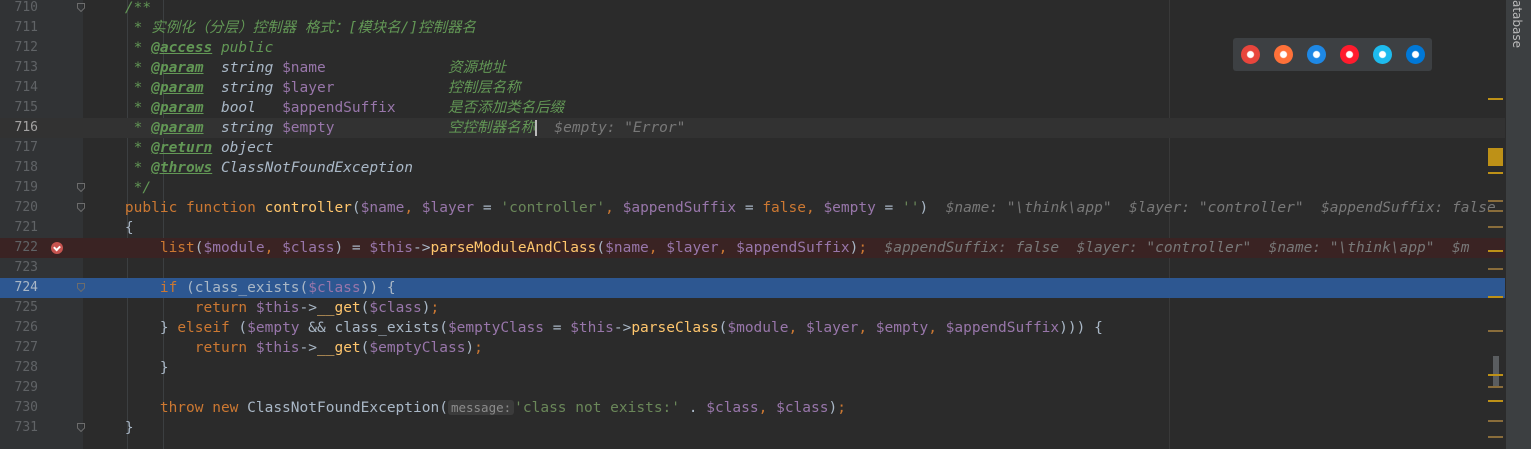 This screenshot has height=449, width=1531. Describe the element at coordinates (1250, 54) in the screenshot. I see `chrome-icon` at that location.